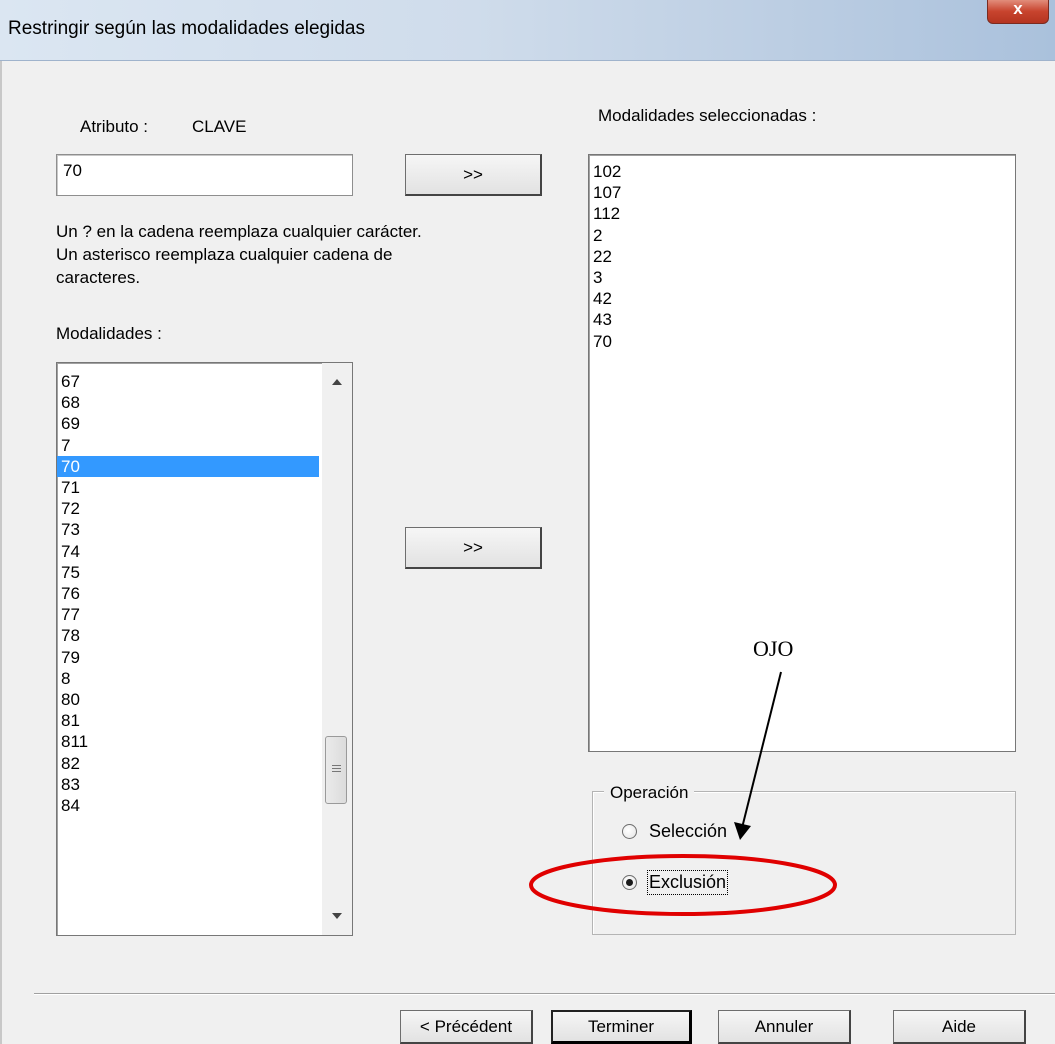 The image size is (1055, 1044). Describe the element at coordinates (707, 115) in the screenshot. I see `selected-modalities-label: Modalidades seleccionadas :` at that location.